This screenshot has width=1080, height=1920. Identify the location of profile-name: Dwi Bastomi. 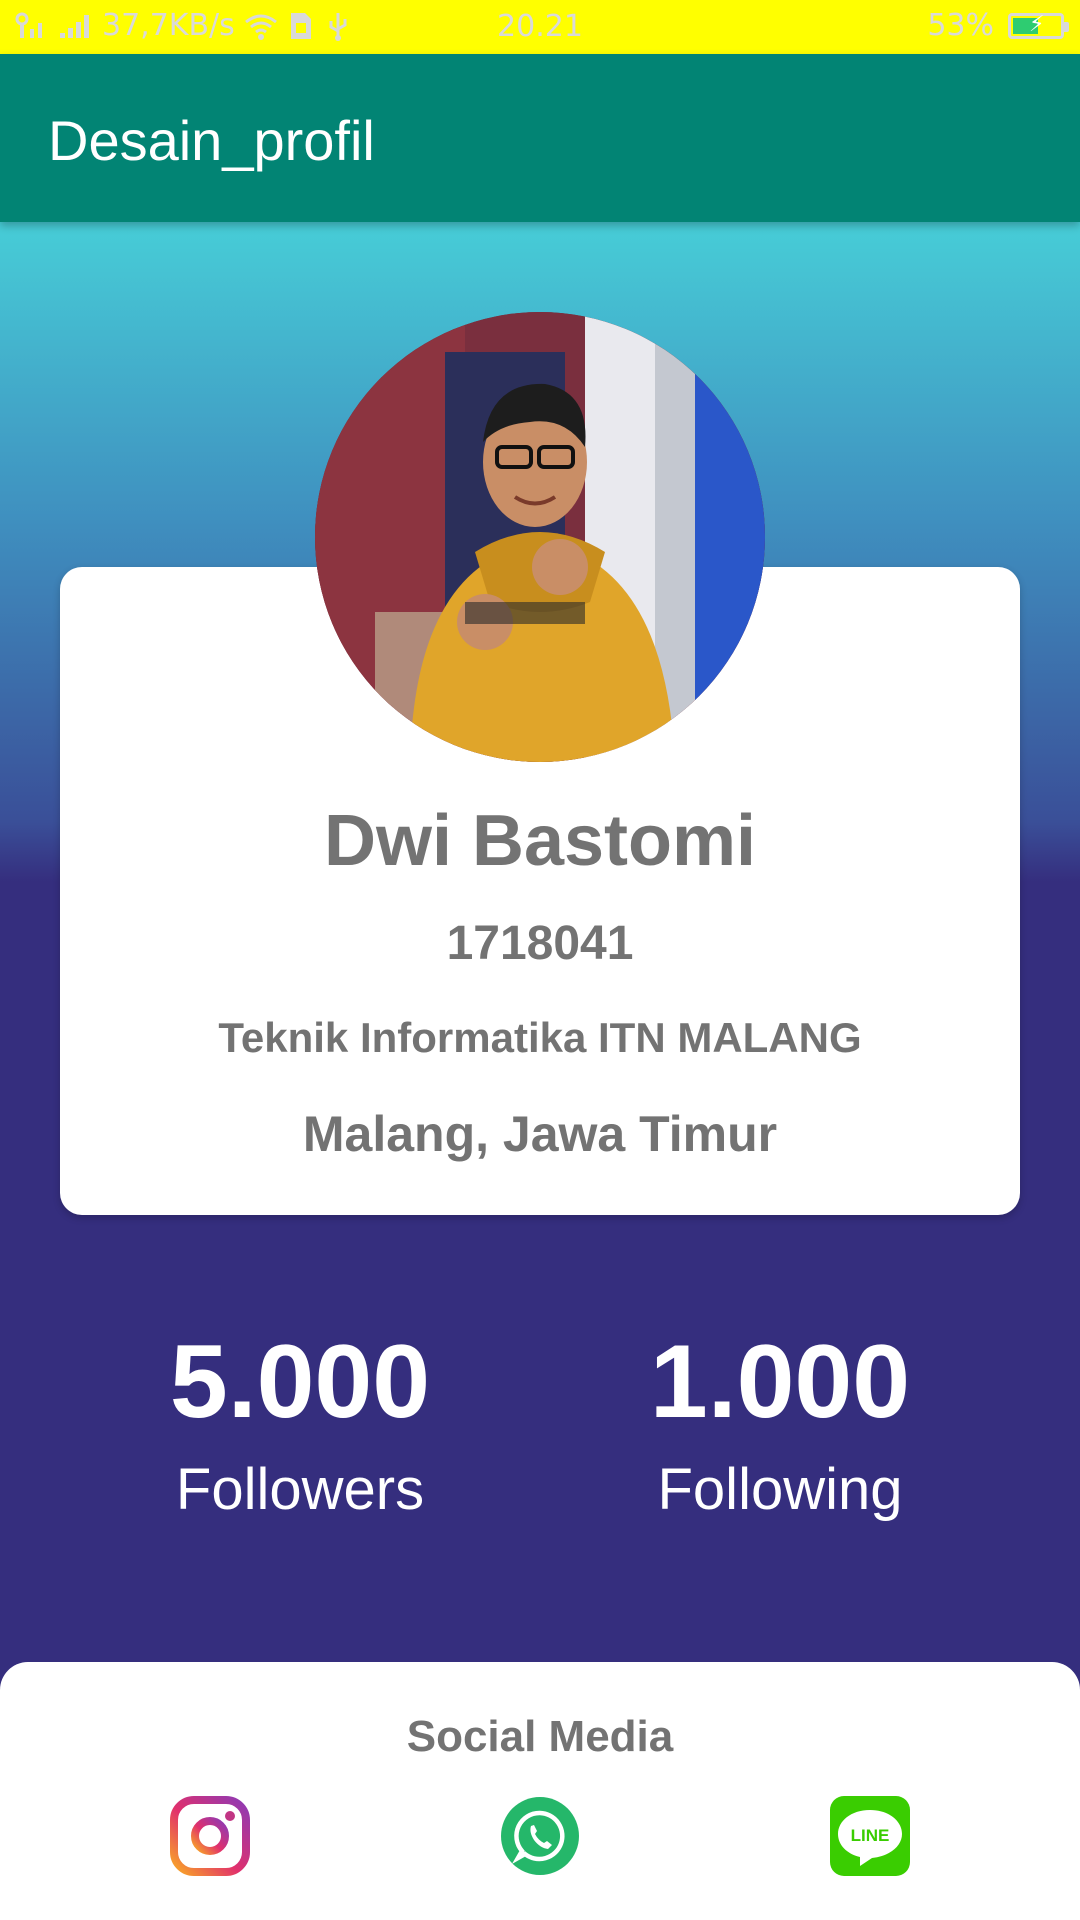
(540, 841).